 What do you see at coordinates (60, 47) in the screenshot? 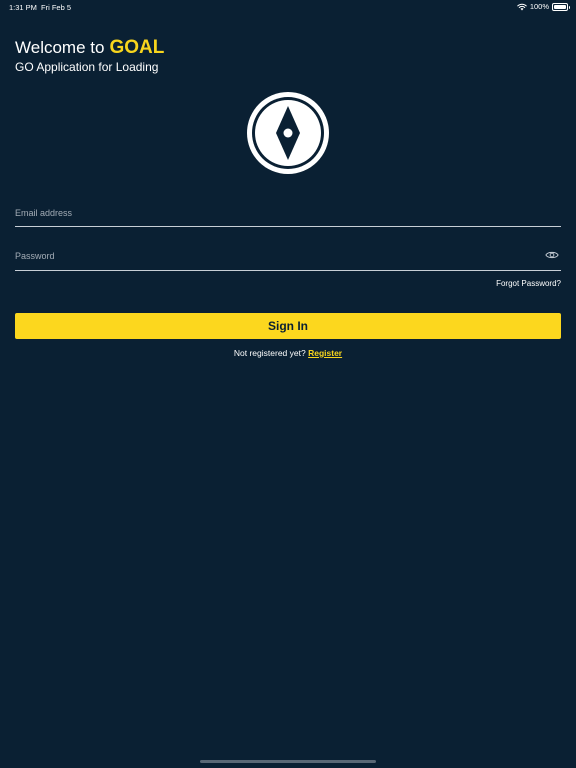
I see `welcome-prefix: Welcome to` at bounding box center [60, 47].